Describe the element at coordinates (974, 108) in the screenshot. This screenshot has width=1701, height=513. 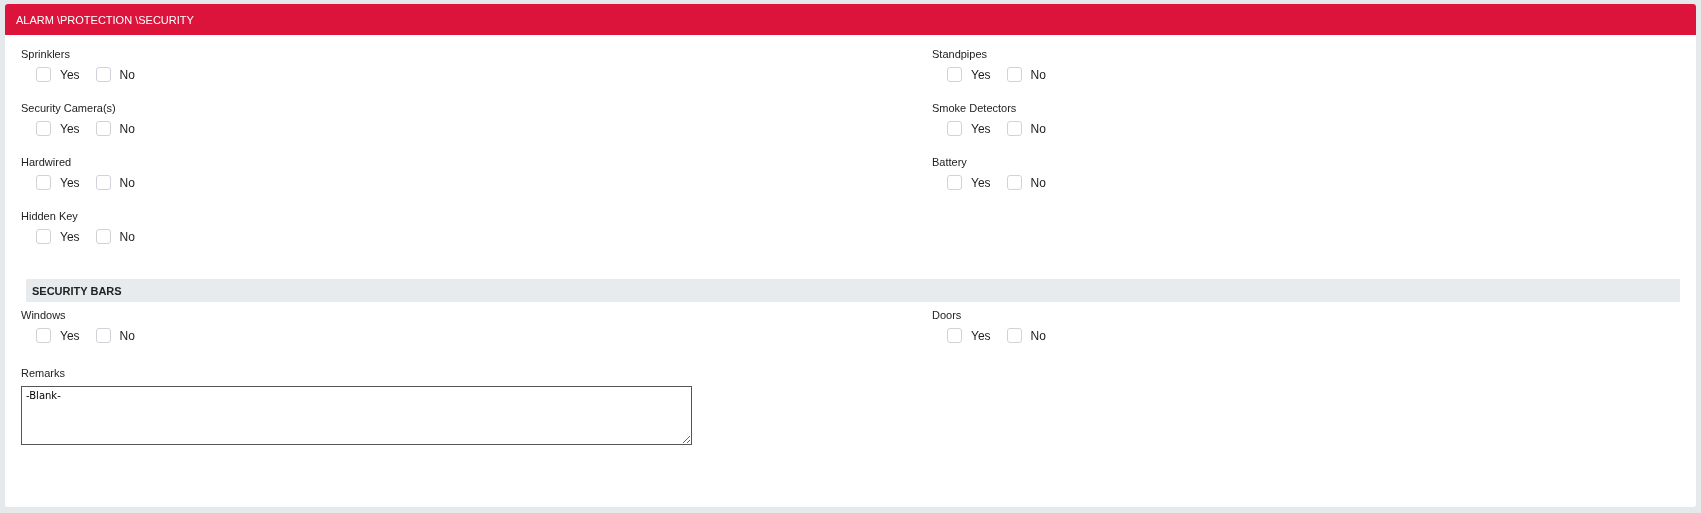
I see `field-label: Smoke Detectors` at that location.